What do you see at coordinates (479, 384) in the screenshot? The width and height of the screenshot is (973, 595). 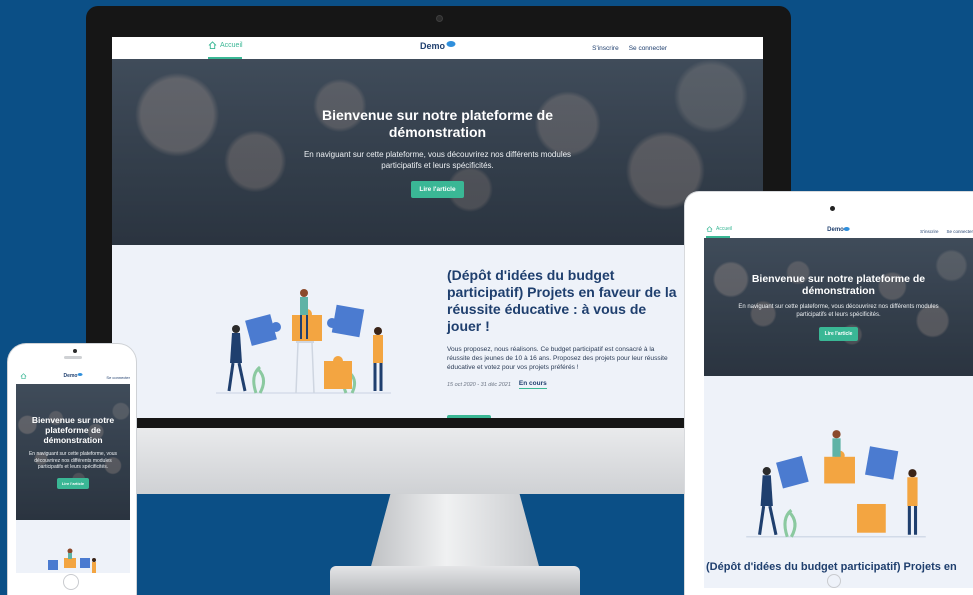 I see `project-dates: 15 oct 2020 - 31 déc 2021` at bounding box center [479, 384].